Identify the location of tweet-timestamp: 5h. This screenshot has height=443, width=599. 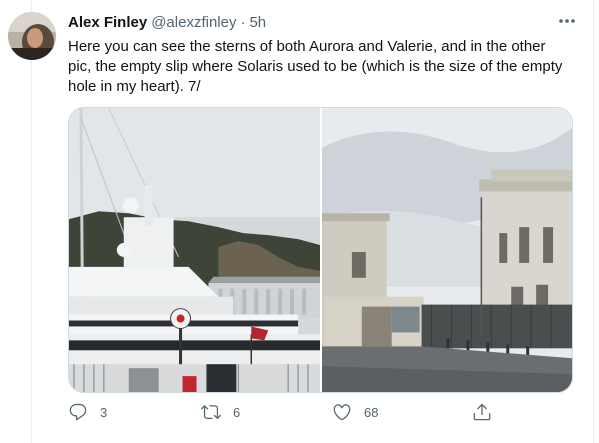
(257, 22).